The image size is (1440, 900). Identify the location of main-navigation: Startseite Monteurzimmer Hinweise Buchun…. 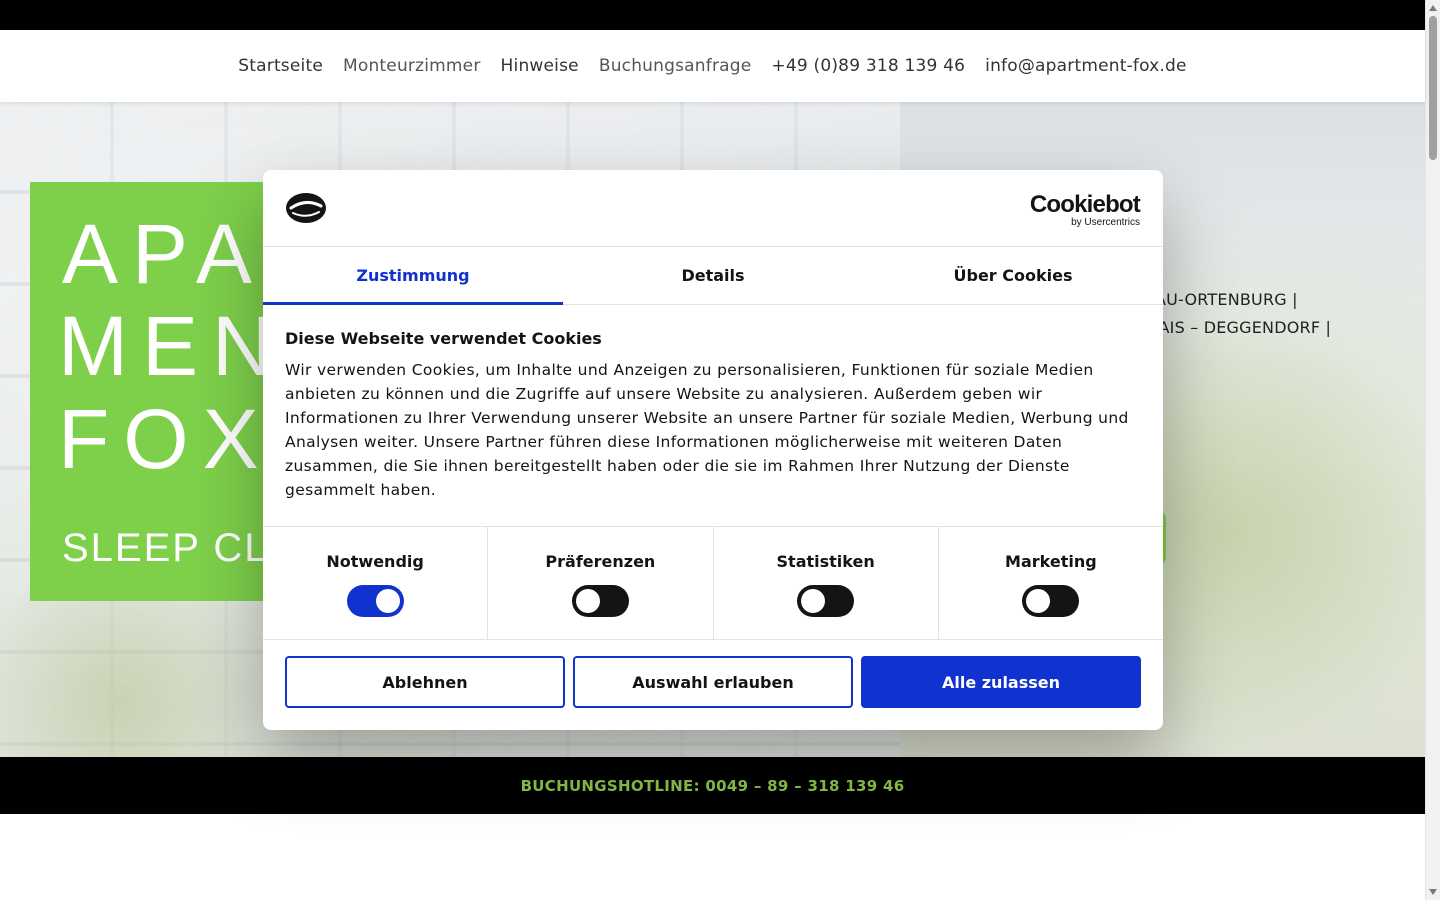
(712, 66).